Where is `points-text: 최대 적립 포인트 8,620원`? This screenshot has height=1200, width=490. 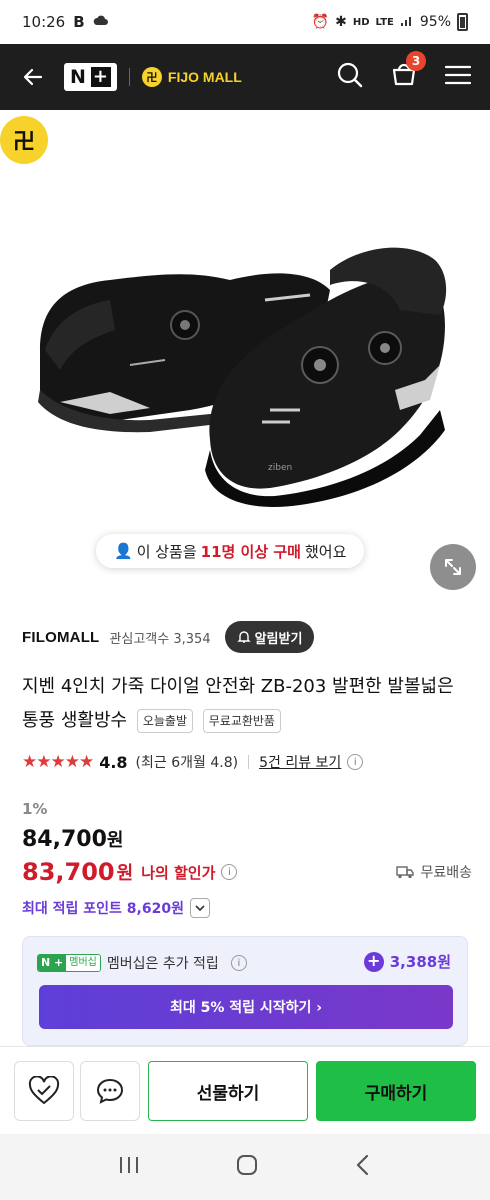 points-text: 최대 적립 포인트 8,620원 is located at coordinates (103, 909).